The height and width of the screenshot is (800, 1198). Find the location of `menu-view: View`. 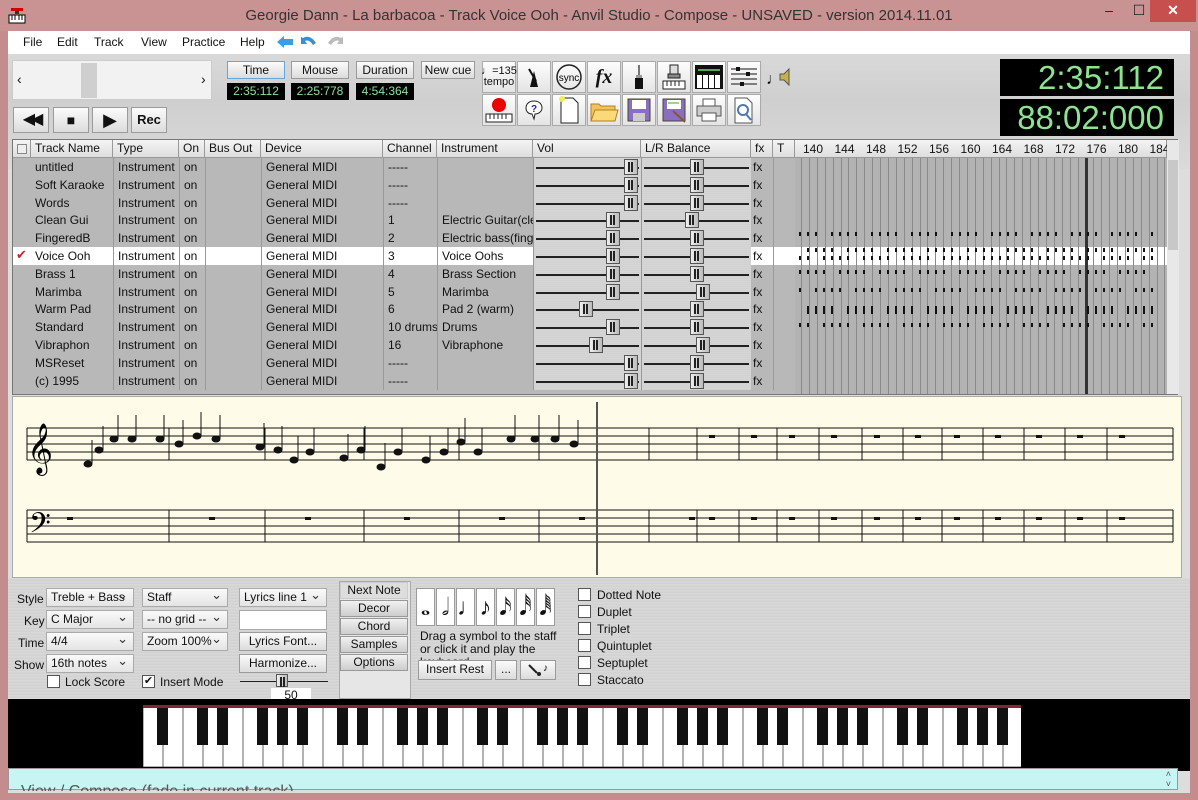

menu-view: View is located at coordinates (154, 42).